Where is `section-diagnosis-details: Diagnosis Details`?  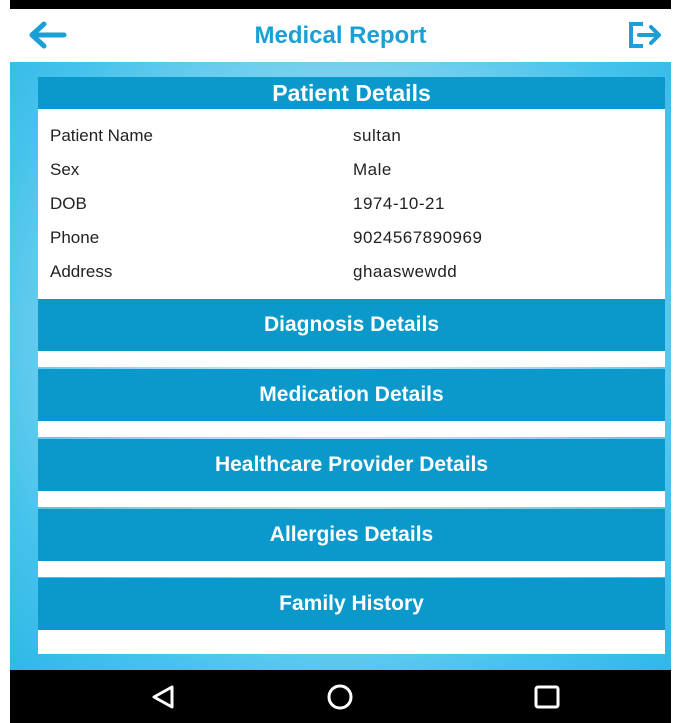 section-diagnosis-details: Diagnosis Details is located at coordinates (351, 325).